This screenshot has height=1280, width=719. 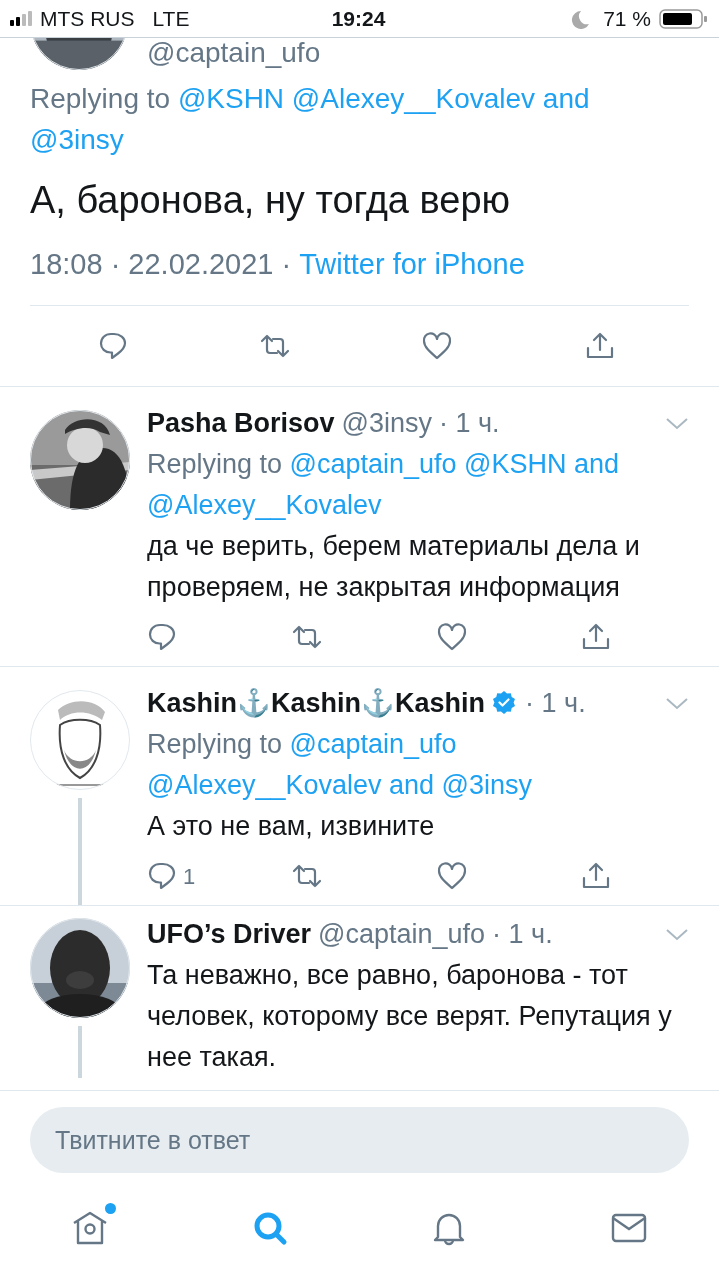 What do you see at coordinates (189, 876) in the screenshot?
I see `reply-count: 1` at bounding box center [189, 876].